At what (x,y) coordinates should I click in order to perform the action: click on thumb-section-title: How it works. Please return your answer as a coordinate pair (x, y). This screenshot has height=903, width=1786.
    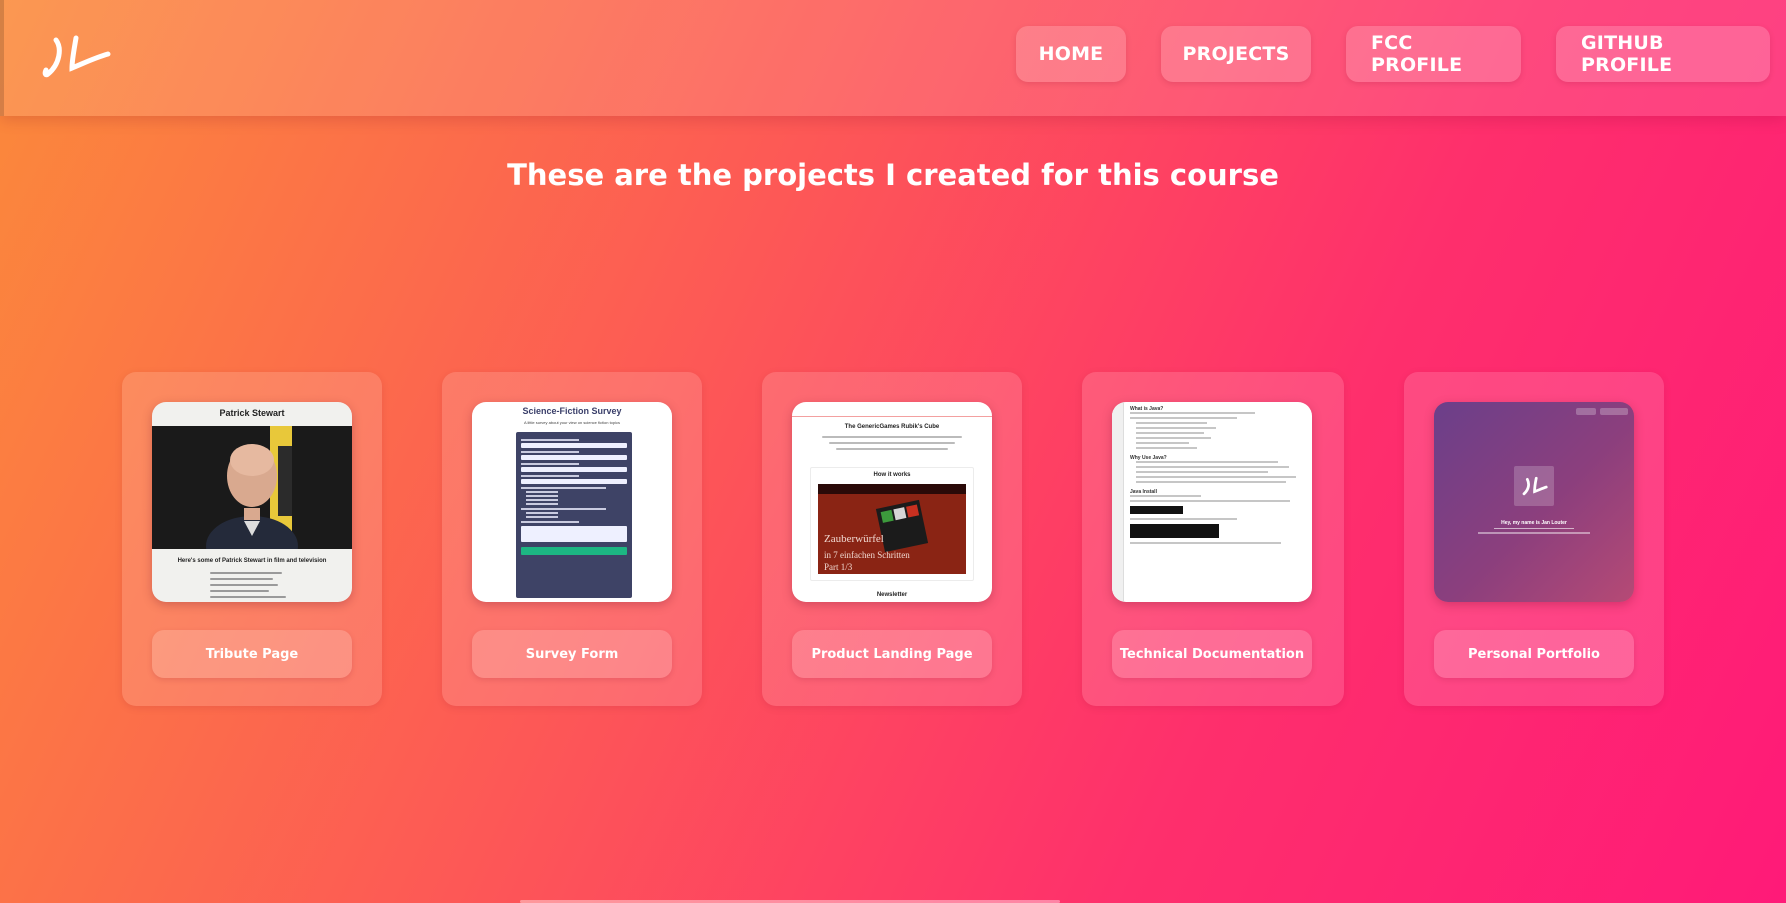
    Looking at the image, I should click on (892, 475).